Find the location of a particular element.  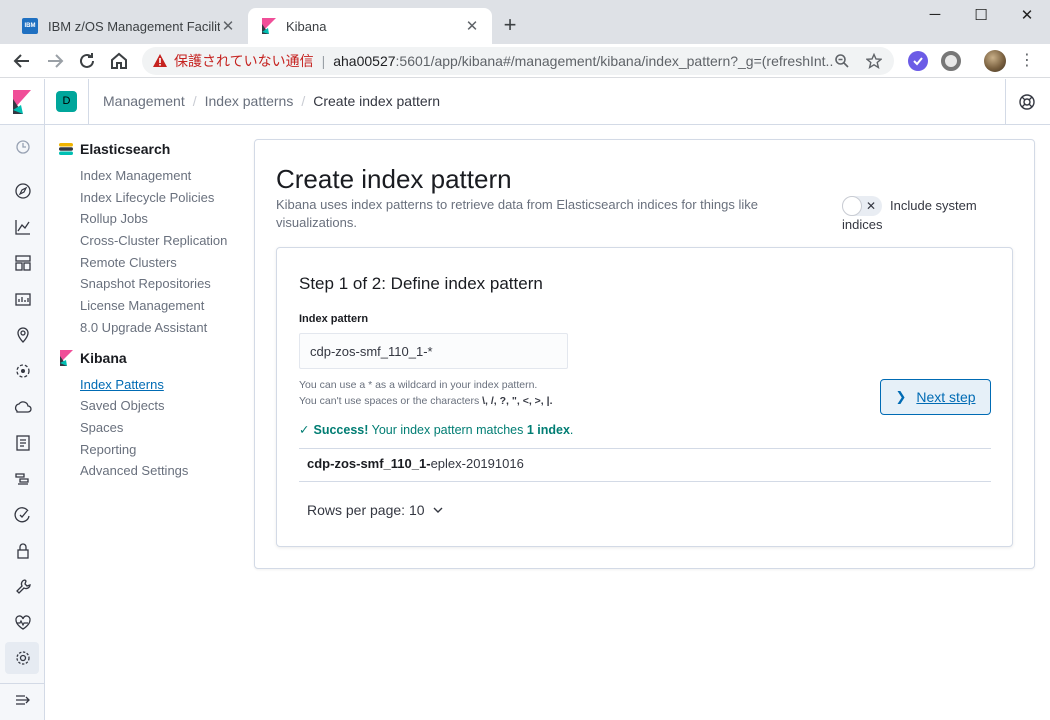

ibm-favicon-icon: IBM is located at coordinates (30, 26).